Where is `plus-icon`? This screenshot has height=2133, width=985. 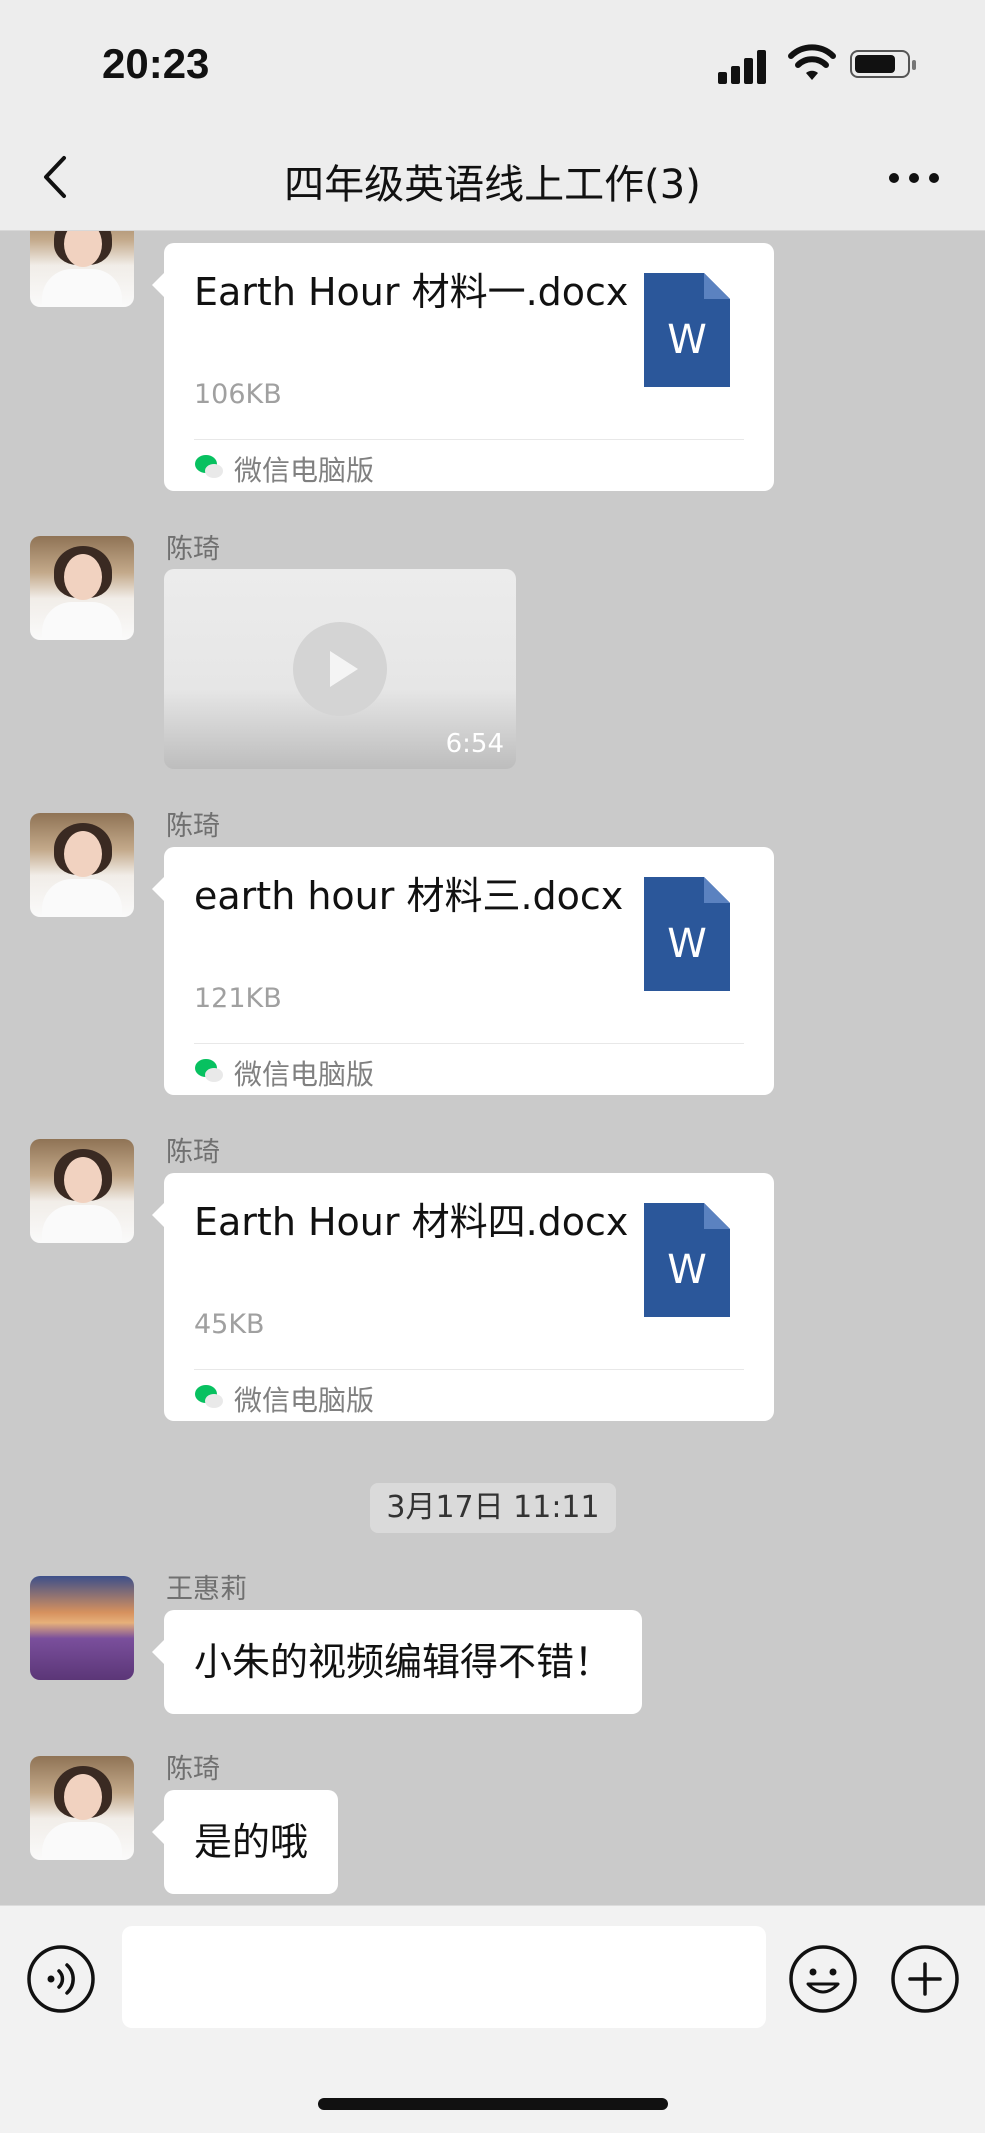 plus-icon is located at coordinates (925, 1979).